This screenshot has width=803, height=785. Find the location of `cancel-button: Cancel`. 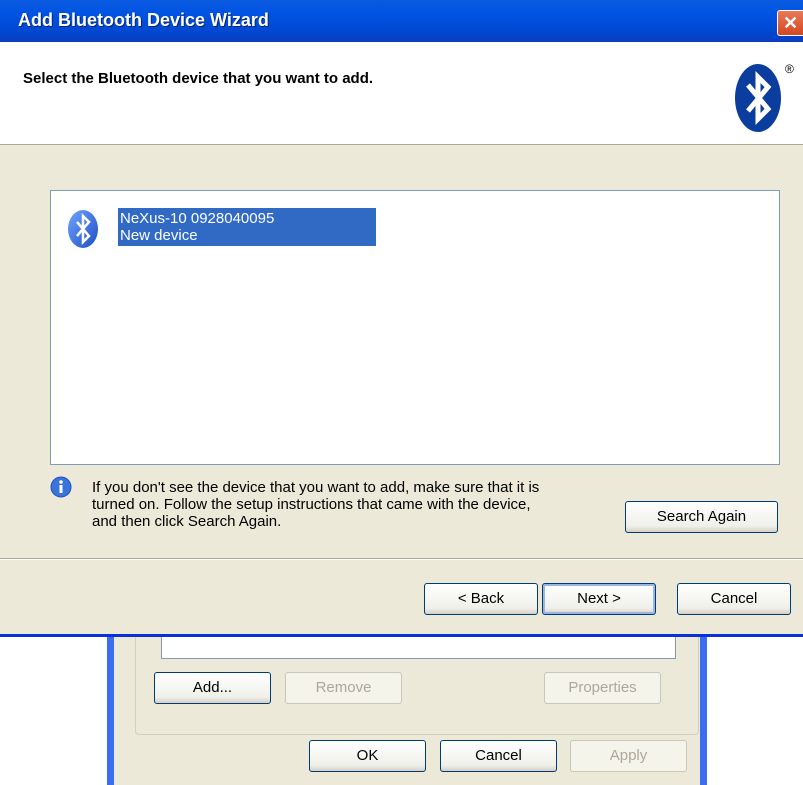

cancel-button: Cancel is located at coordinates (734, 599).